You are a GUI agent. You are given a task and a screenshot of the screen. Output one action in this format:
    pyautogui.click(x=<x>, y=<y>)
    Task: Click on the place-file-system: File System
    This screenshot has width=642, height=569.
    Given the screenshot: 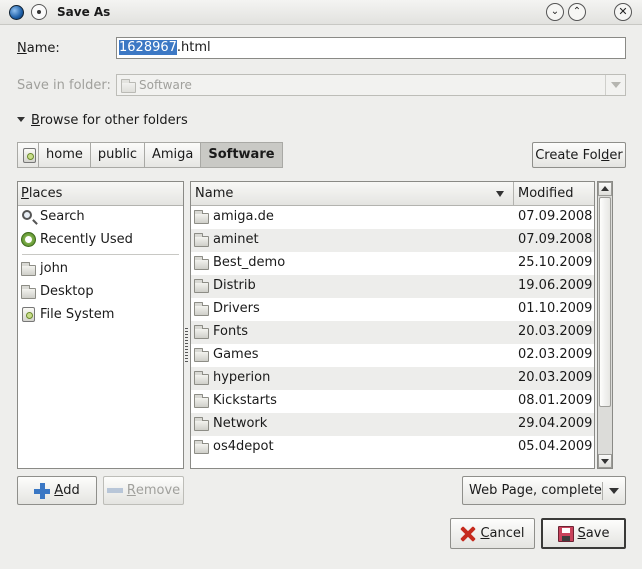 What is the action you would take?
    pyautogui.click(x=100, y=315)
    